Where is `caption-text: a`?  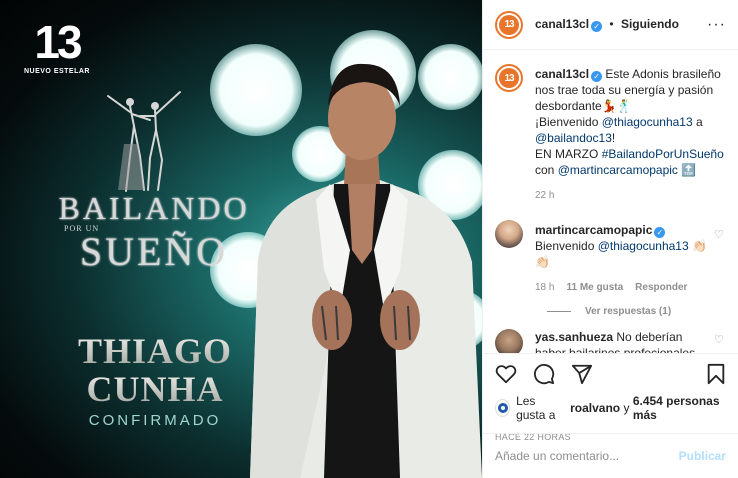
caption-text: a is located at coordinates (699, 122).